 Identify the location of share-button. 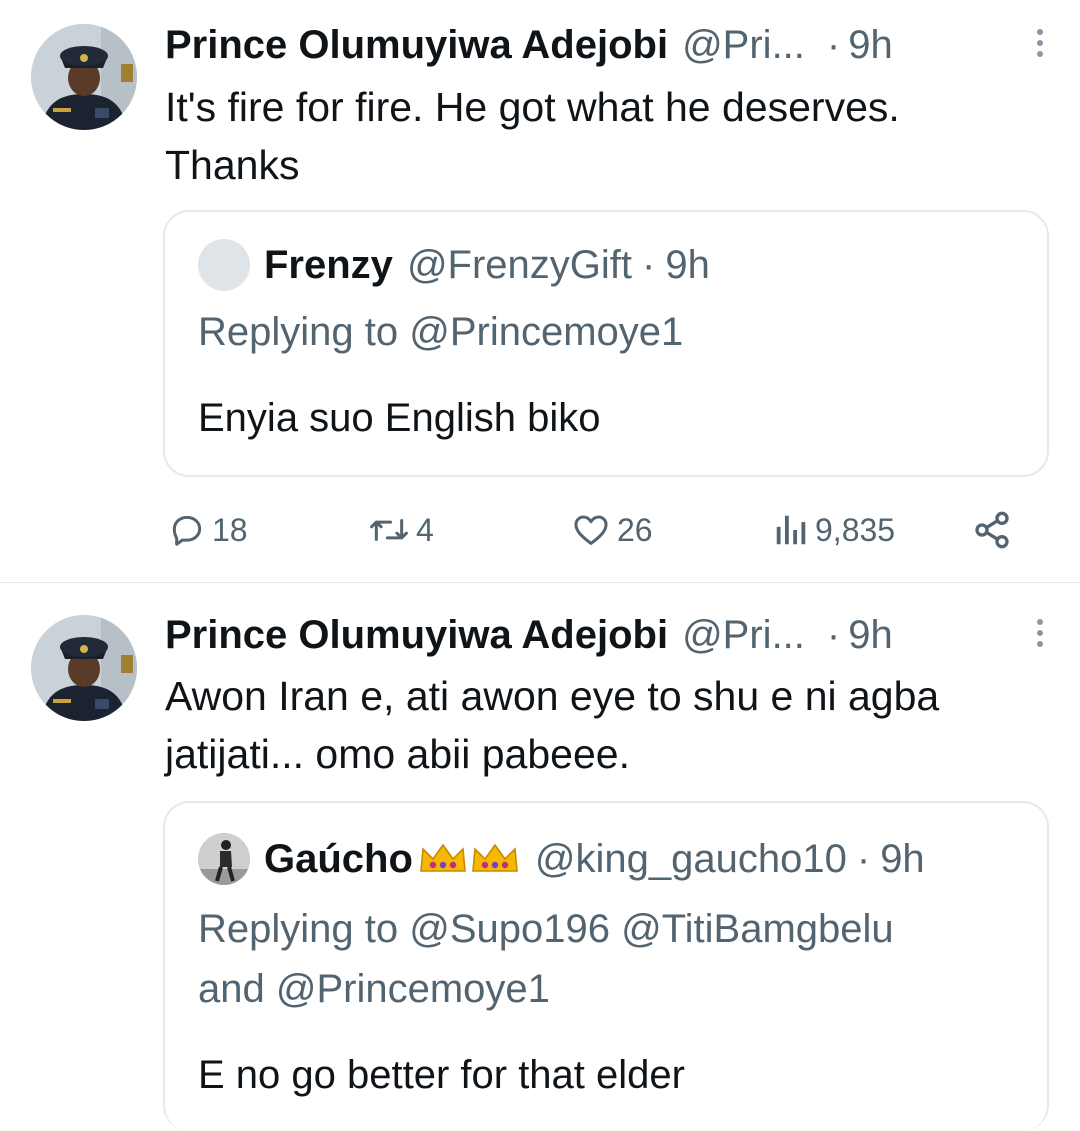
(992, 530).